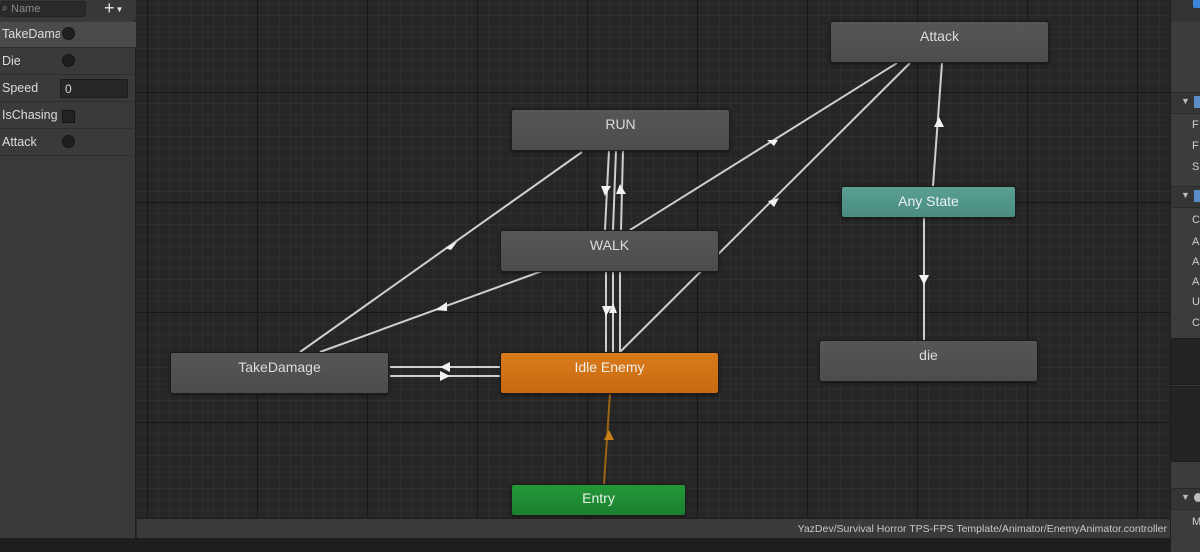 The width and height of the screenshot is (1200, 552). I want to click on bottom-strip, so click(600, 545).